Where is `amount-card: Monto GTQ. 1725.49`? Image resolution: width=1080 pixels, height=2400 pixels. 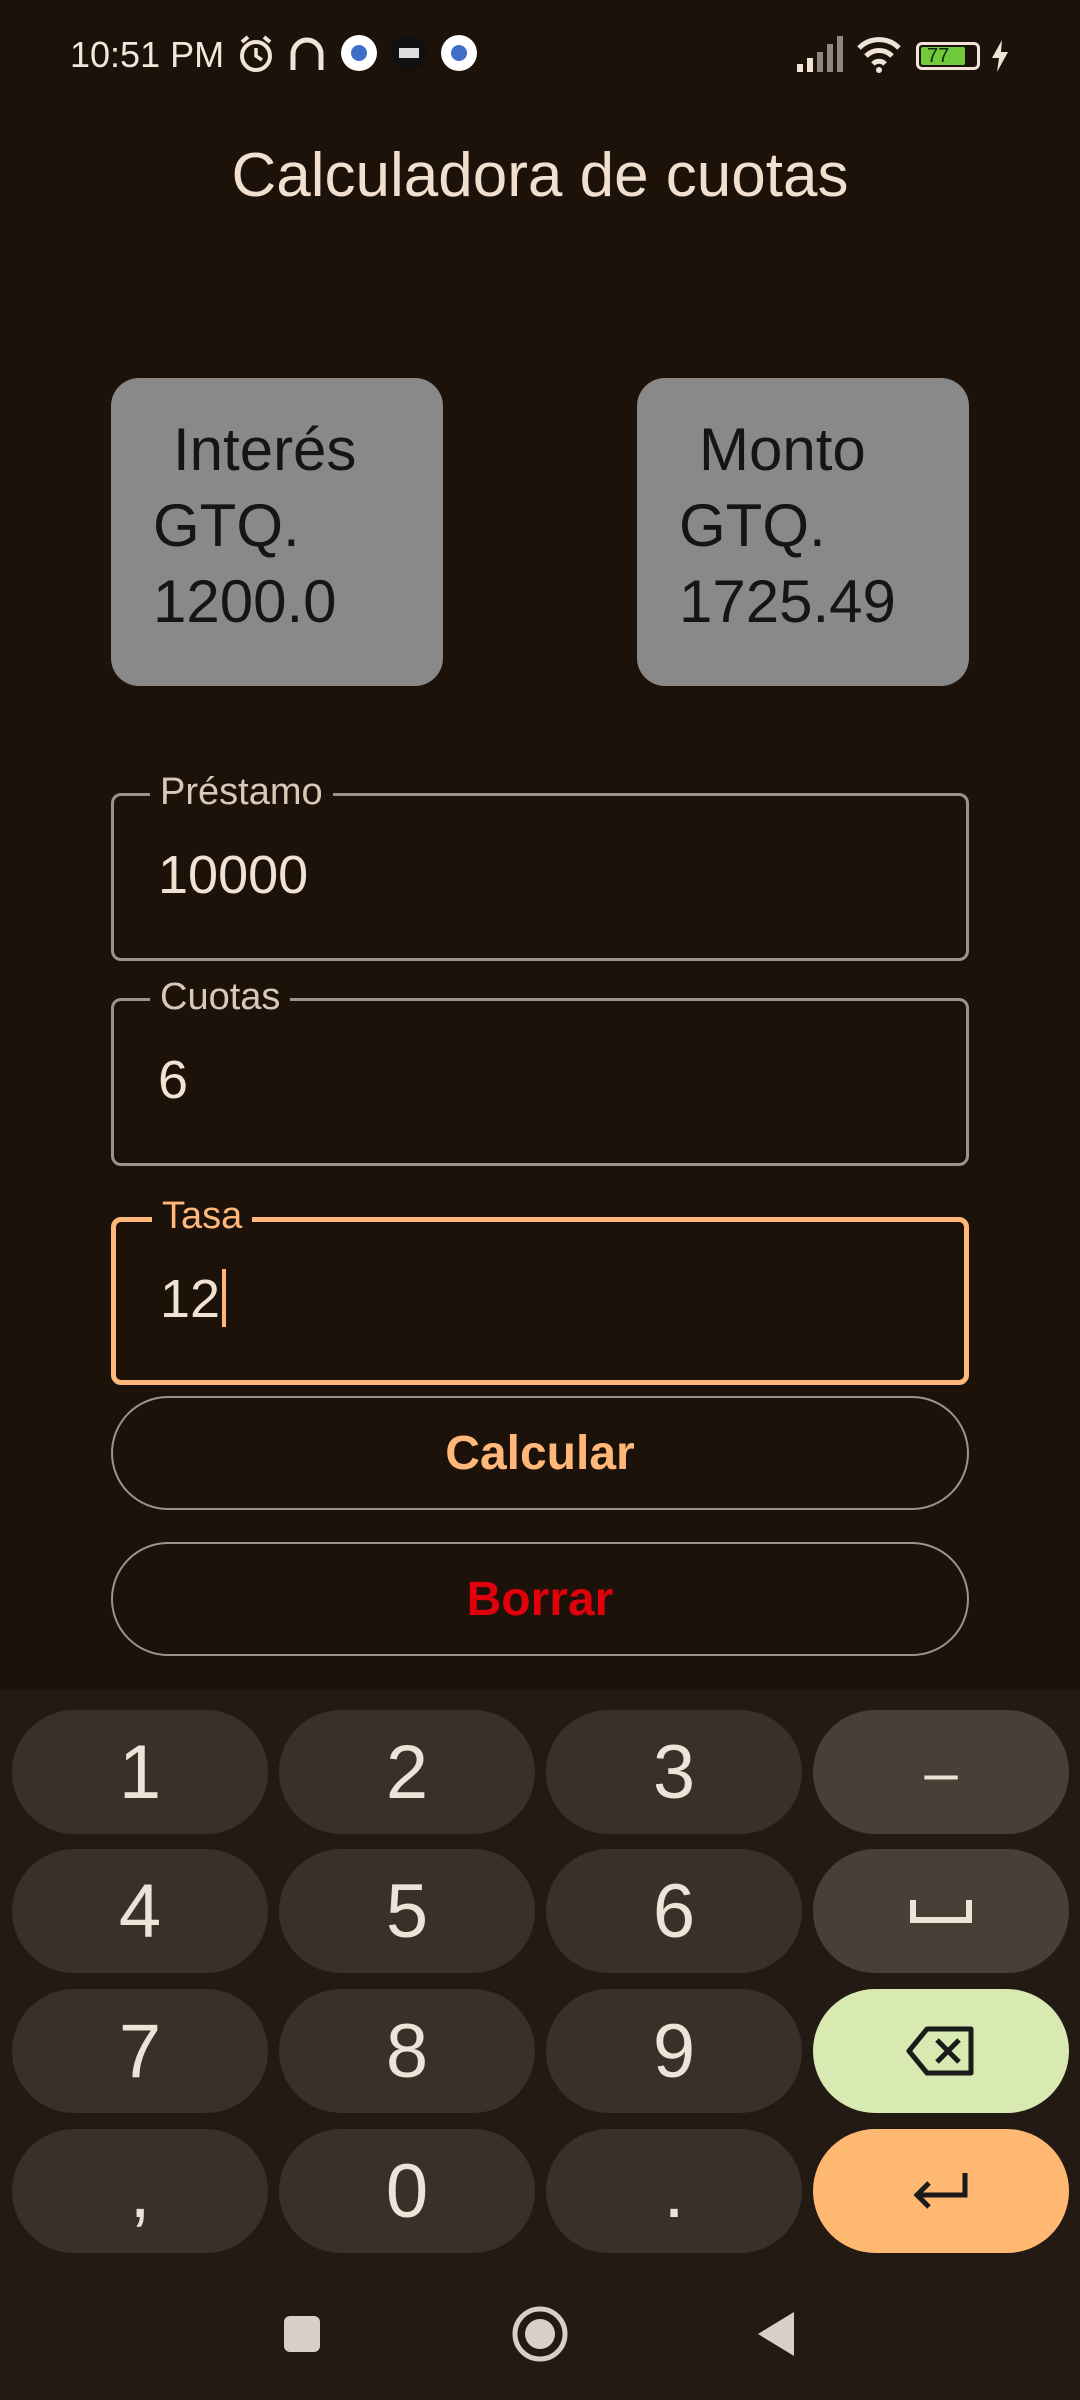
amount-card: Monto GTQ. 1725.49 is located at coordinates (803, 532).